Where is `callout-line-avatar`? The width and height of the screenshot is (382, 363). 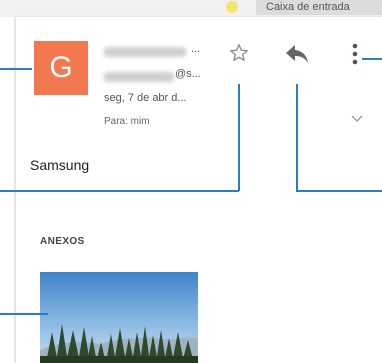 callout-line-avatar is located at coordinates (16, 69).